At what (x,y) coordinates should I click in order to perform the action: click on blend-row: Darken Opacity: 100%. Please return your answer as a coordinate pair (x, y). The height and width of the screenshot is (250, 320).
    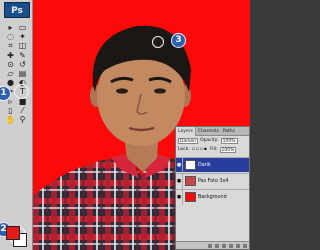
    Looking at the image, I should click on (212, 140).